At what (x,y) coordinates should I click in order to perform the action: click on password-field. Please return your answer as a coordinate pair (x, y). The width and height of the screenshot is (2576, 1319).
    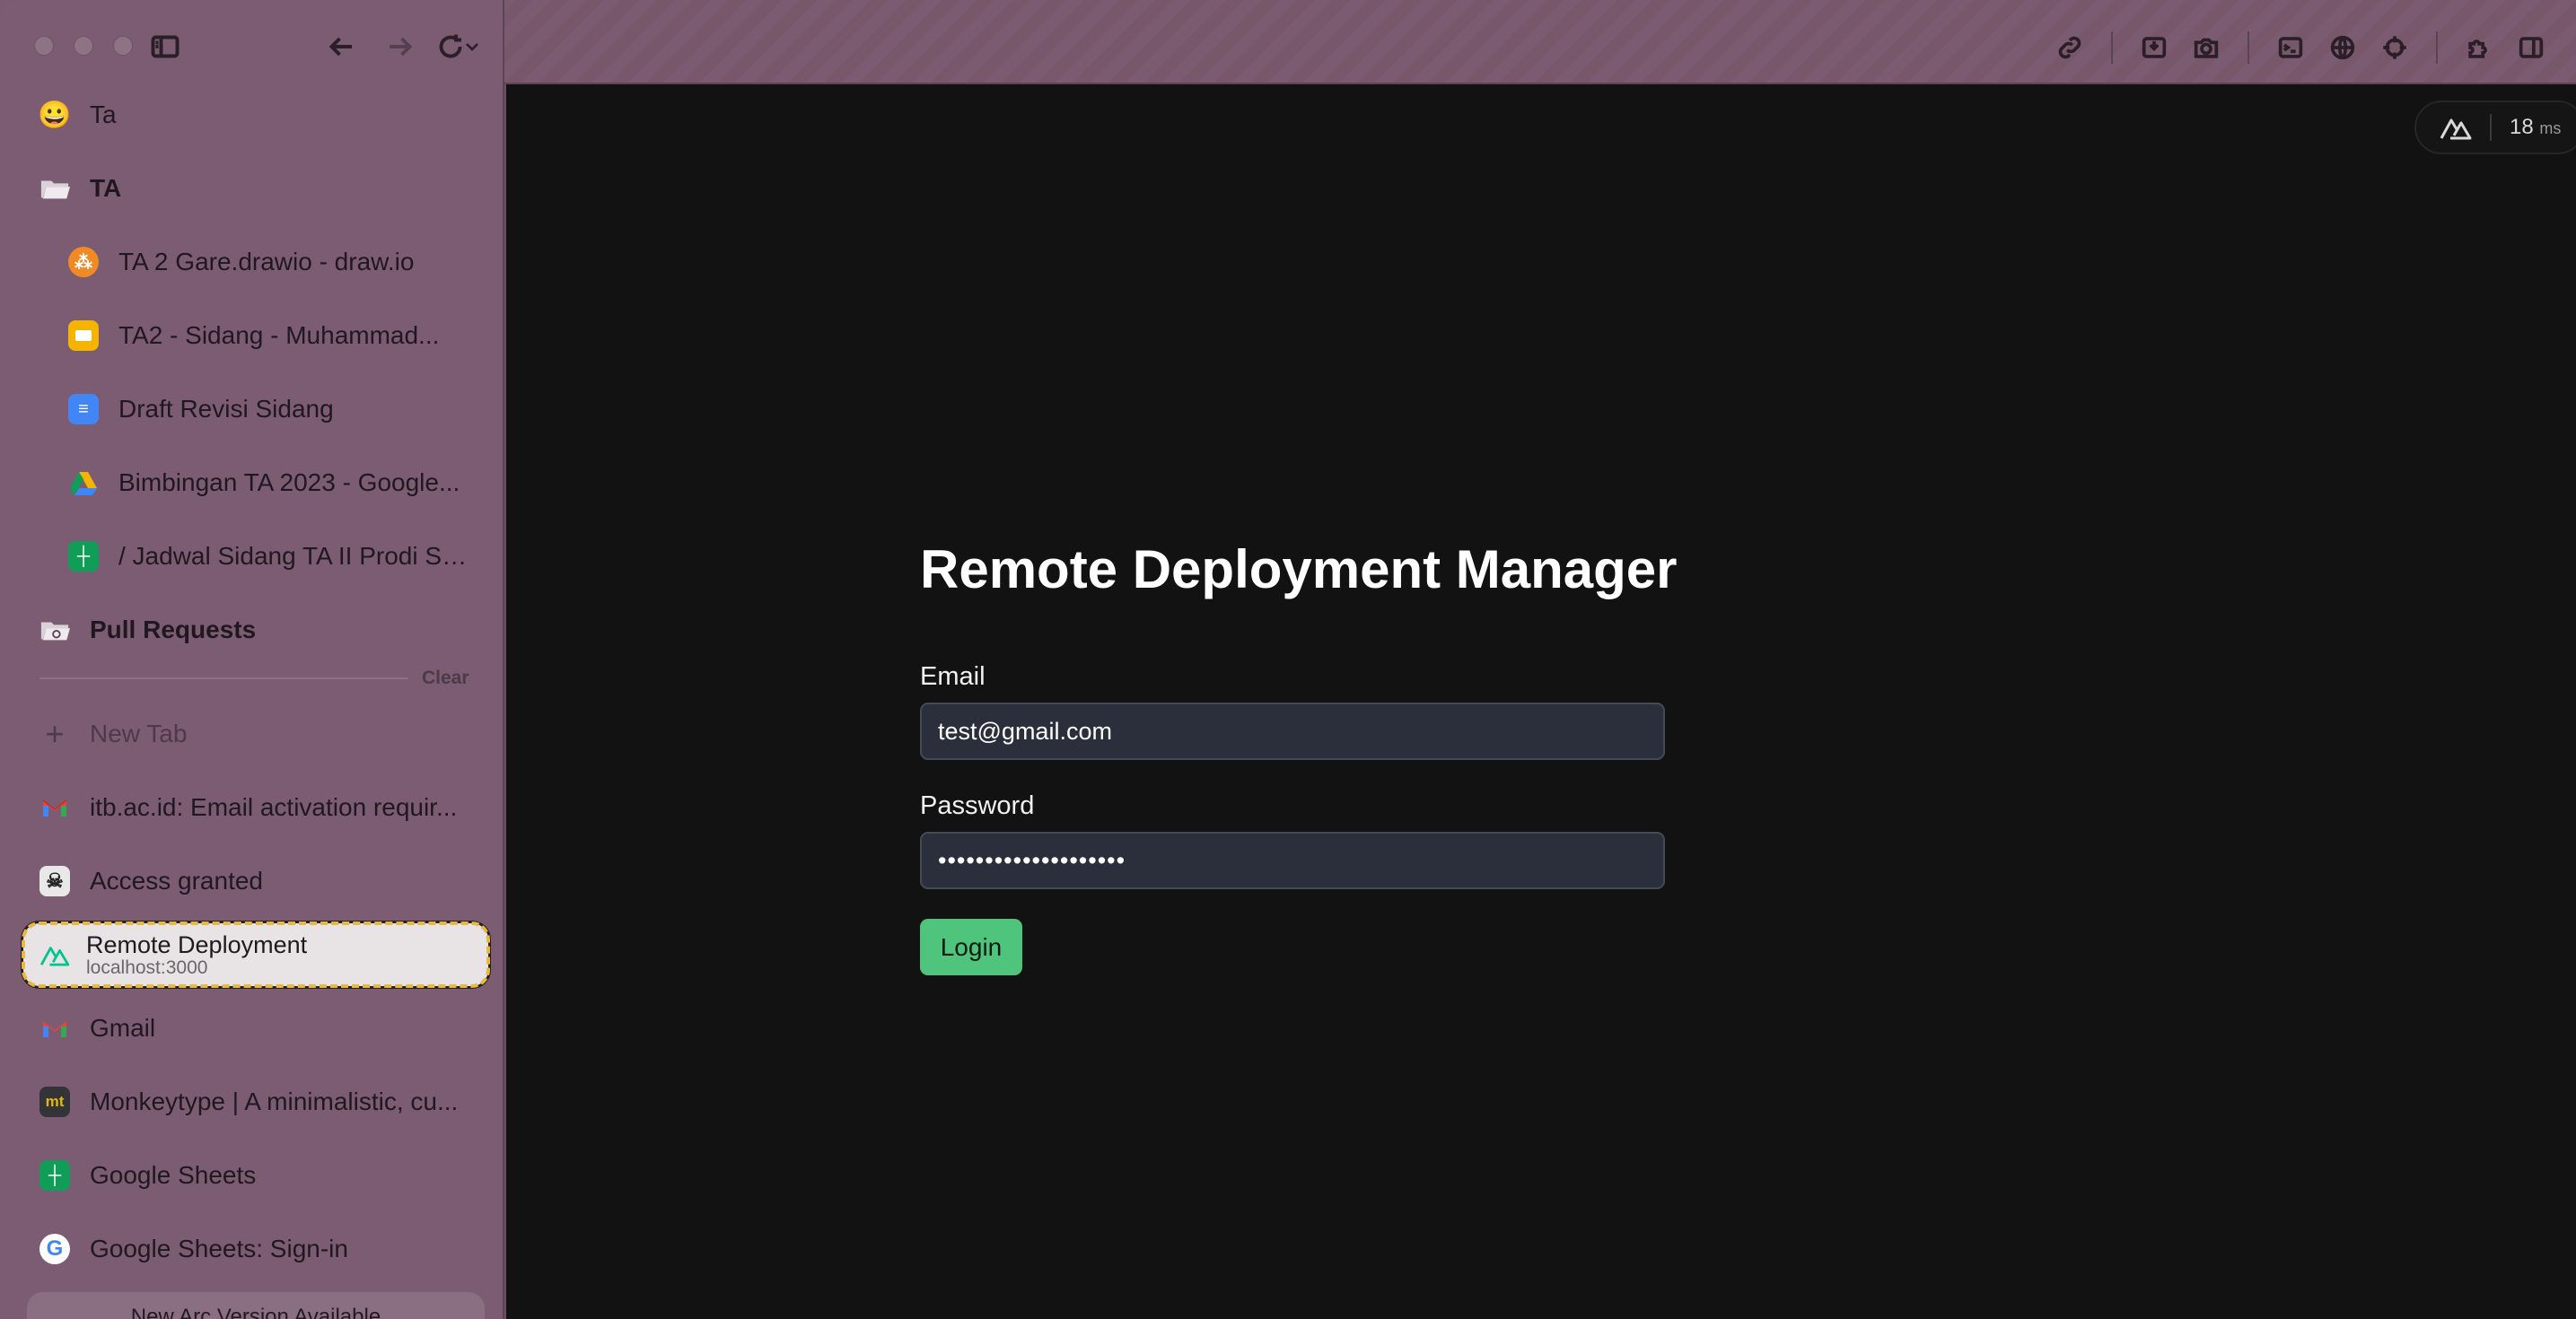
    Looking at the image, I should click on (1292, 860).